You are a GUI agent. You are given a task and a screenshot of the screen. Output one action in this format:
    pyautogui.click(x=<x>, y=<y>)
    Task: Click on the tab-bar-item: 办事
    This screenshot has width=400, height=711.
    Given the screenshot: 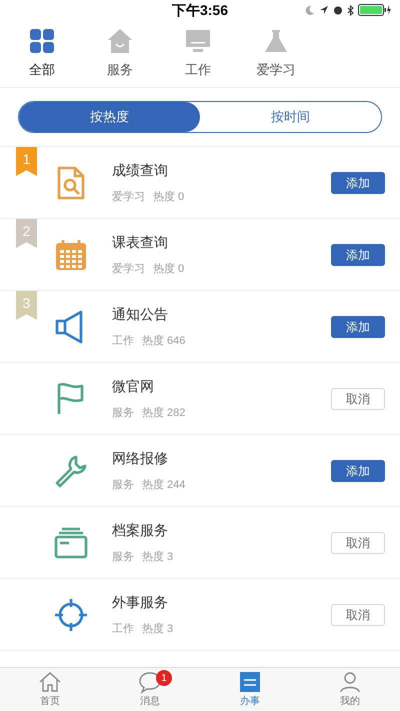 What is the action you would take?
    pyautogui.click(x=250, y=689)
    